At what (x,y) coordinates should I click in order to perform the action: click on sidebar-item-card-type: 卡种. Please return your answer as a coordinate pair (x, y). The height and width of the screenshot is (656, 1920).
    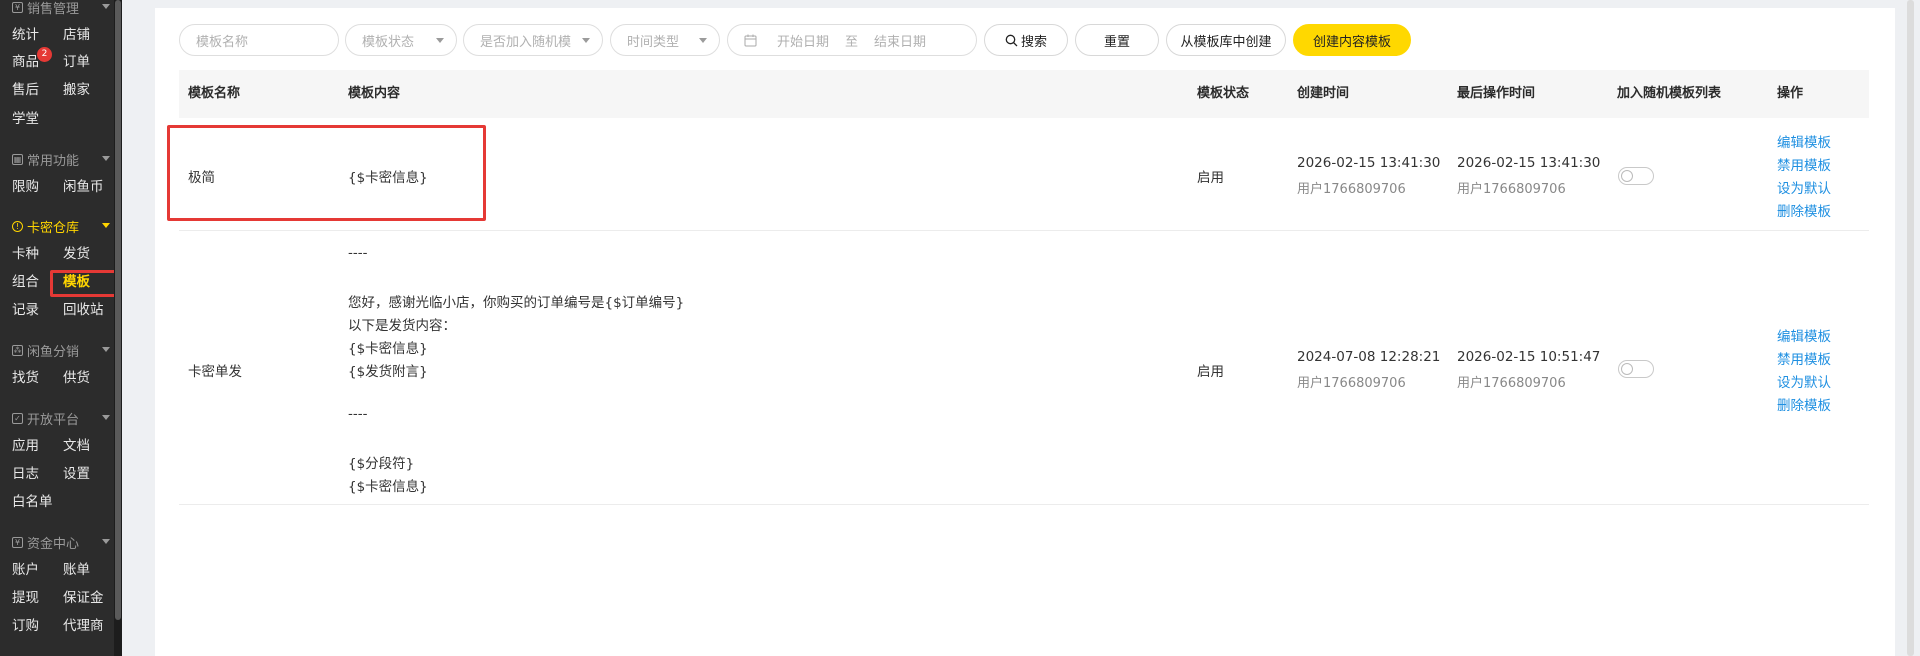
    Looking at the image, I should click on (25, 254).